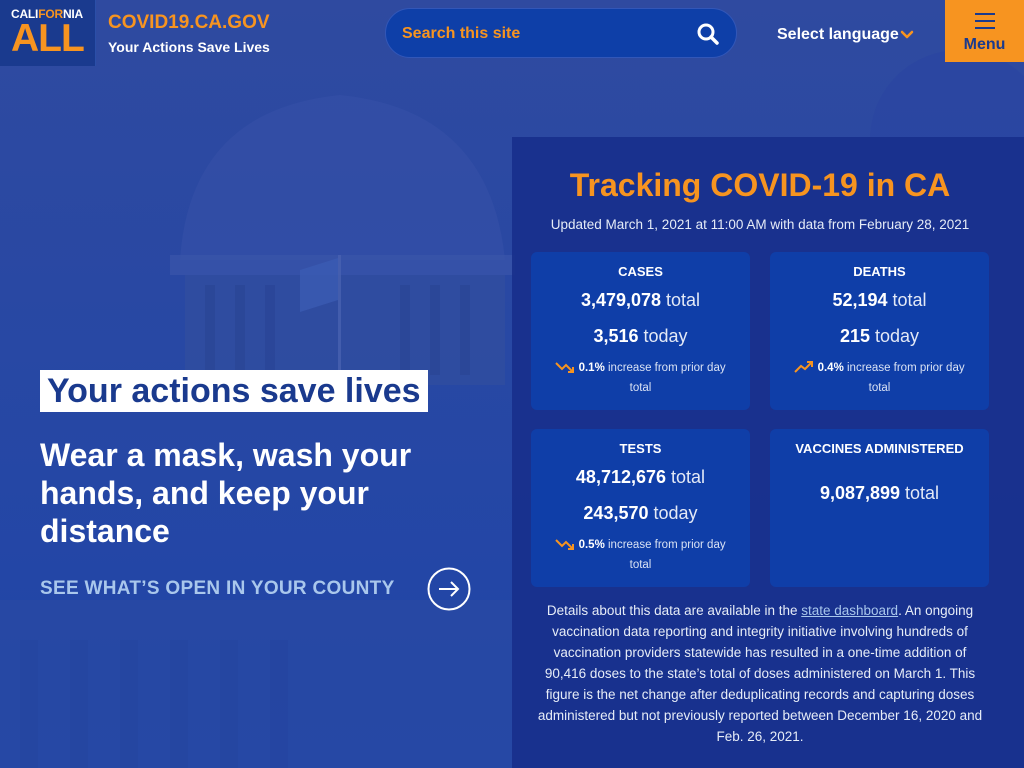  I want to click on state-dashboard-link: state dashboard, so click(849, 610).